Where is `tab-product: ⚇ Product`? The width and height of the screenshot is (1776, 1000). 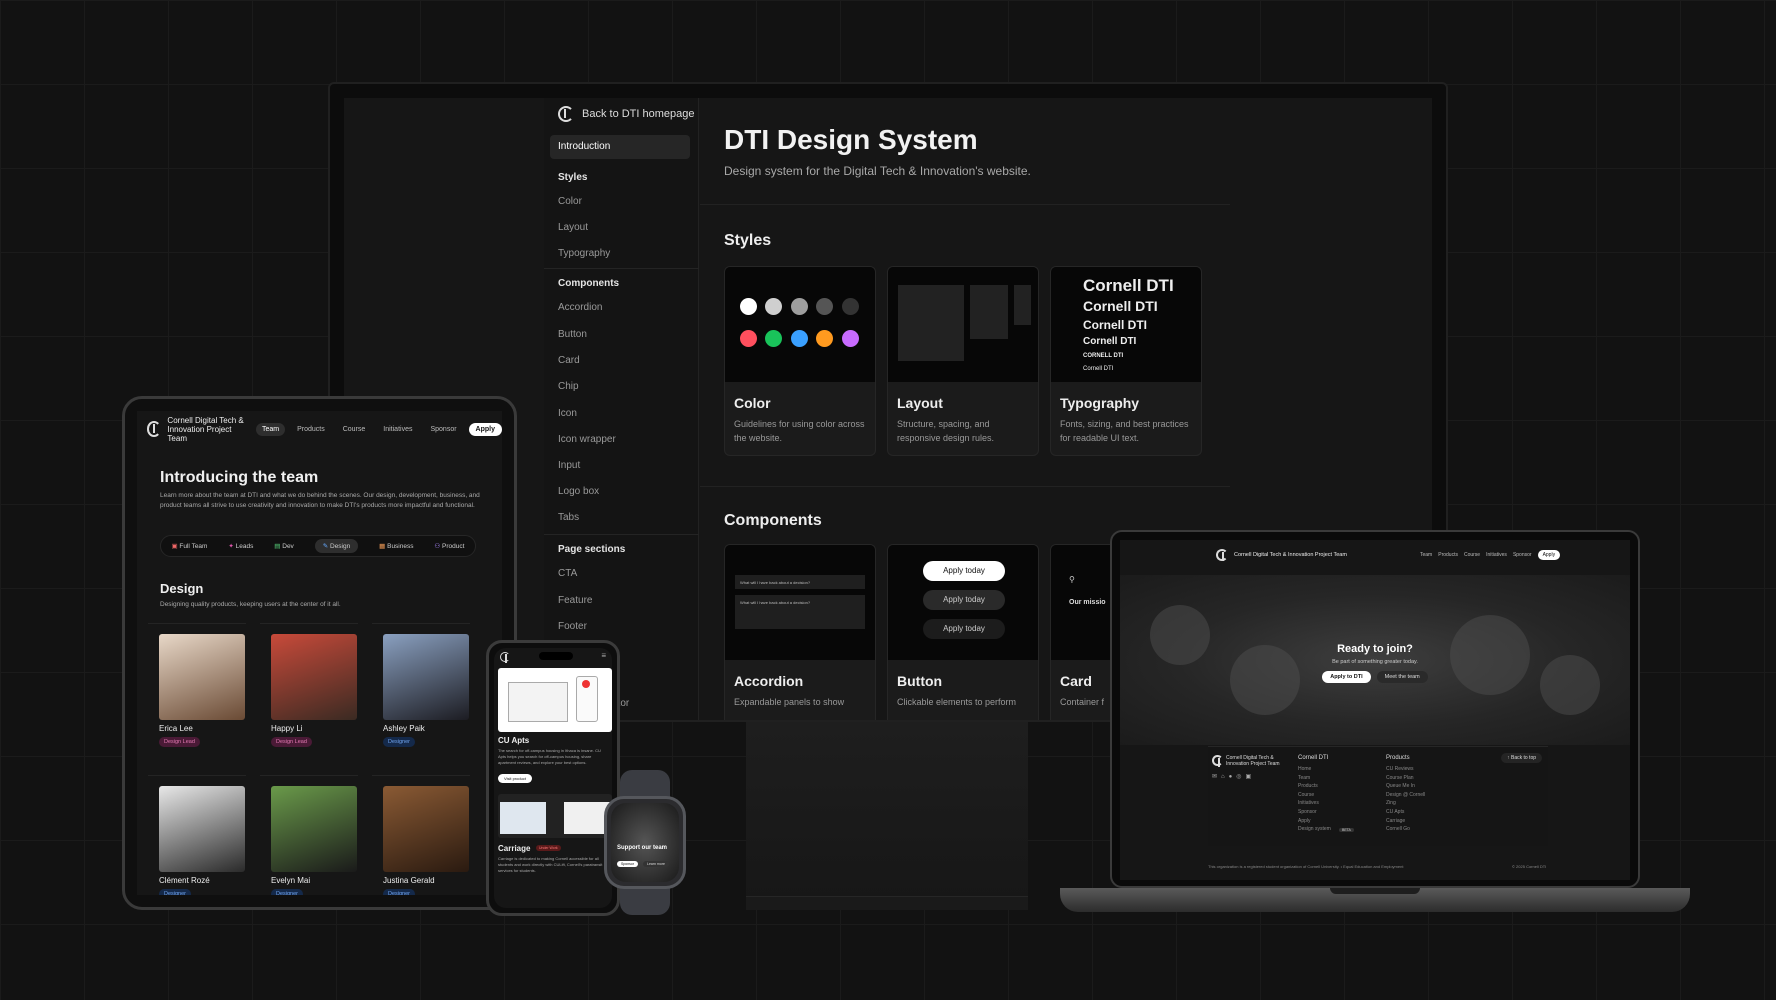 tab-product: ⚇ Product is located at coordinates (449, 546).